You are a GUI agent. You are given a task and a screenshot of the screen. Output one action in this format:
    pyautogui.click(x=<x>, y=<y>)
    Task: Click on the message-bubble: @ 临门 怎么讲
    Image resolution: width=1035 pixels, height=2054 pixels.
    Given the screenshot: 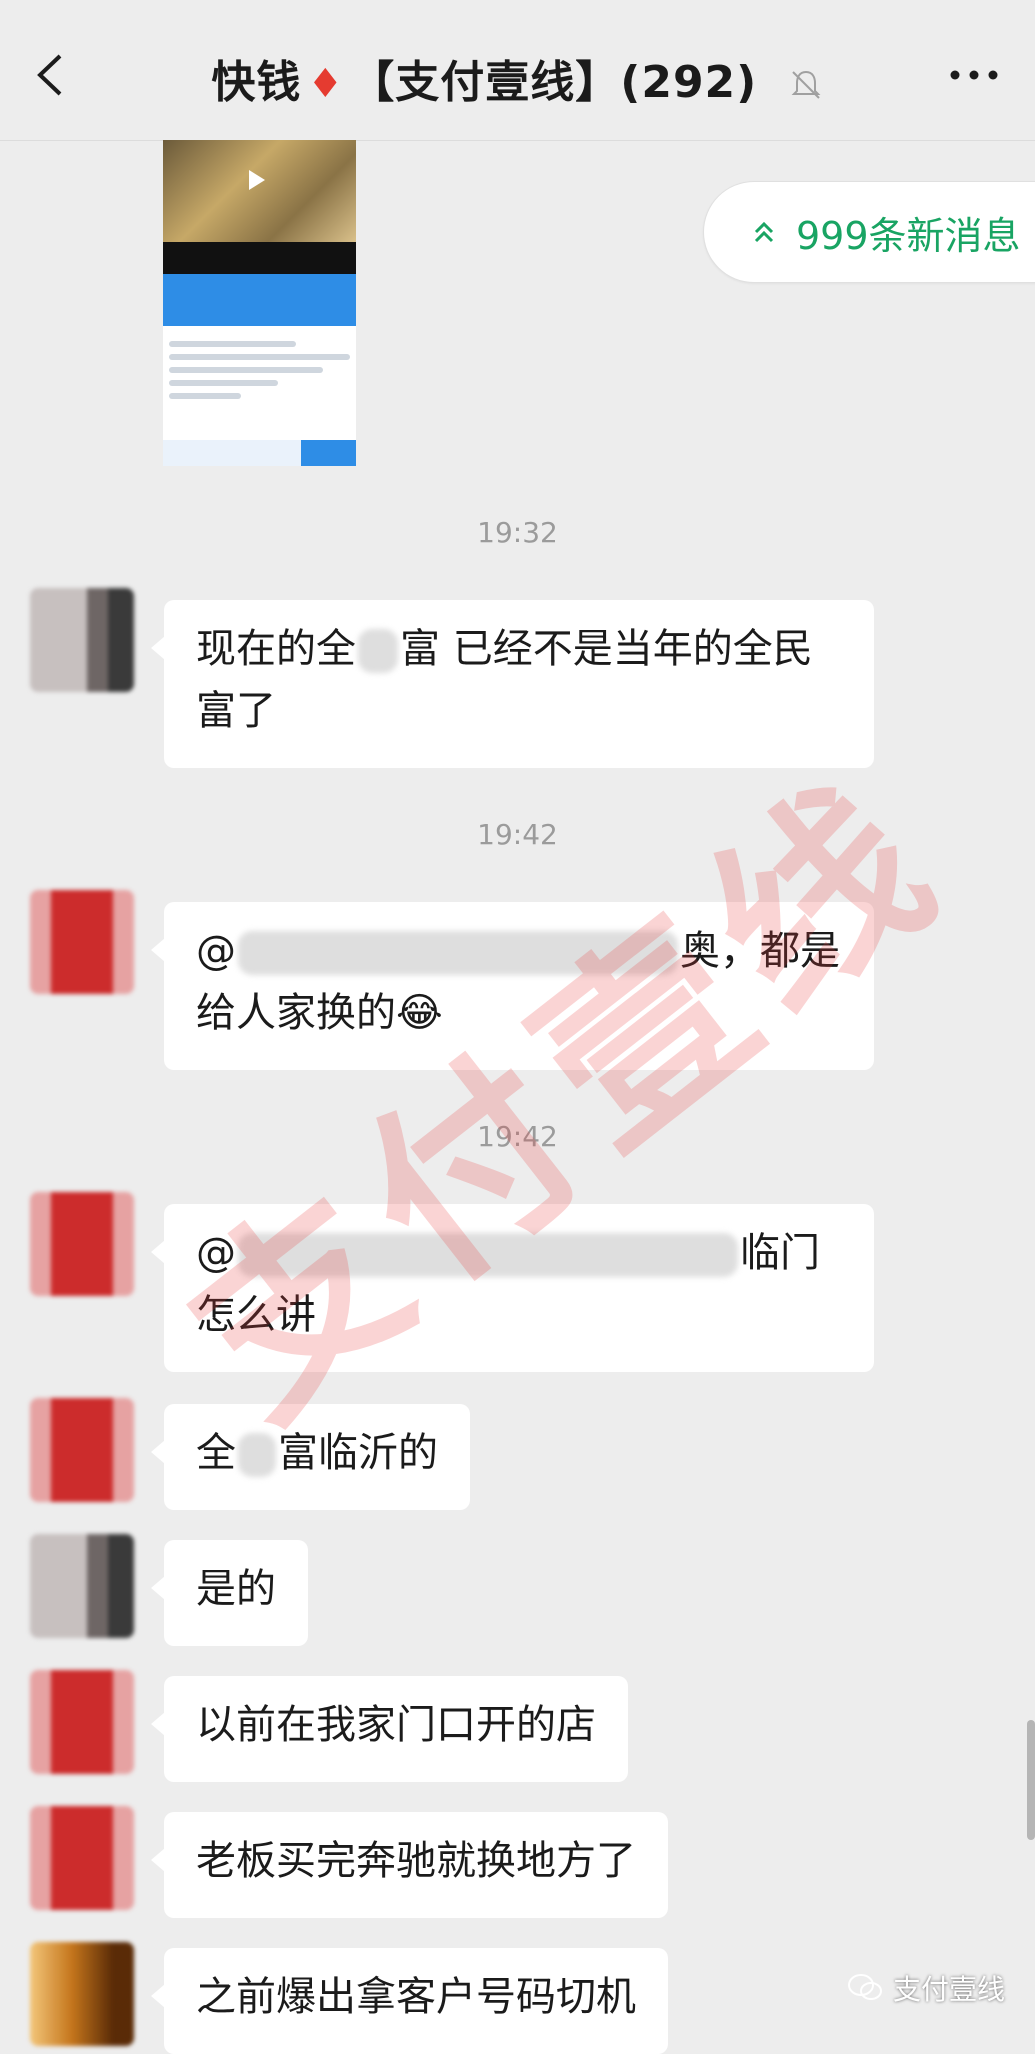 What is the action you would take?
    pyautogui.click(x=512, y=1288)
    